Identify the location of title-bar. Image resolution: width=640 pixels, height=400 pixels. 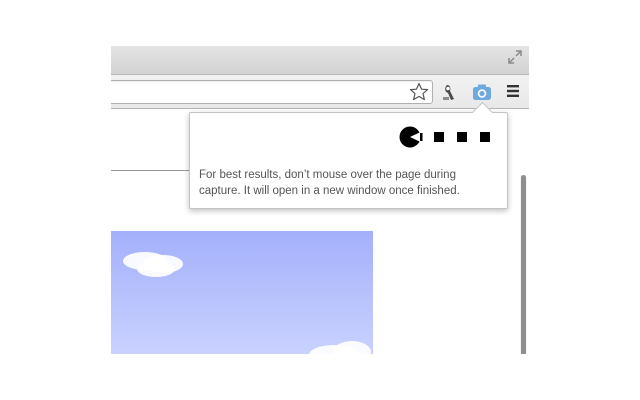
(320, 60).